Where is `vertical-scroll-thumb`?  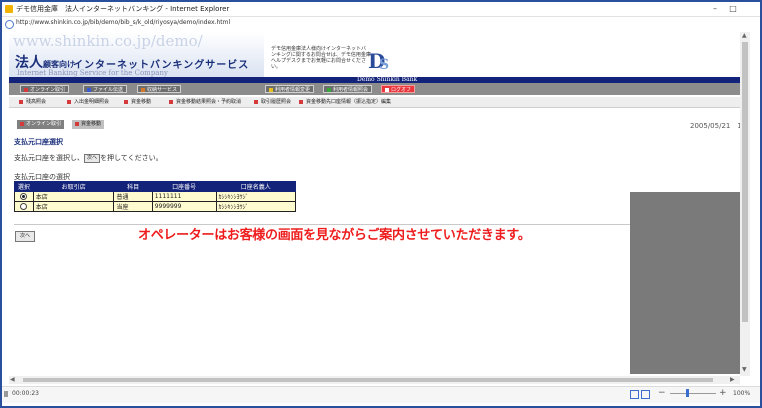 vertical-scroll-thumb is located at coordinates (745, 182).